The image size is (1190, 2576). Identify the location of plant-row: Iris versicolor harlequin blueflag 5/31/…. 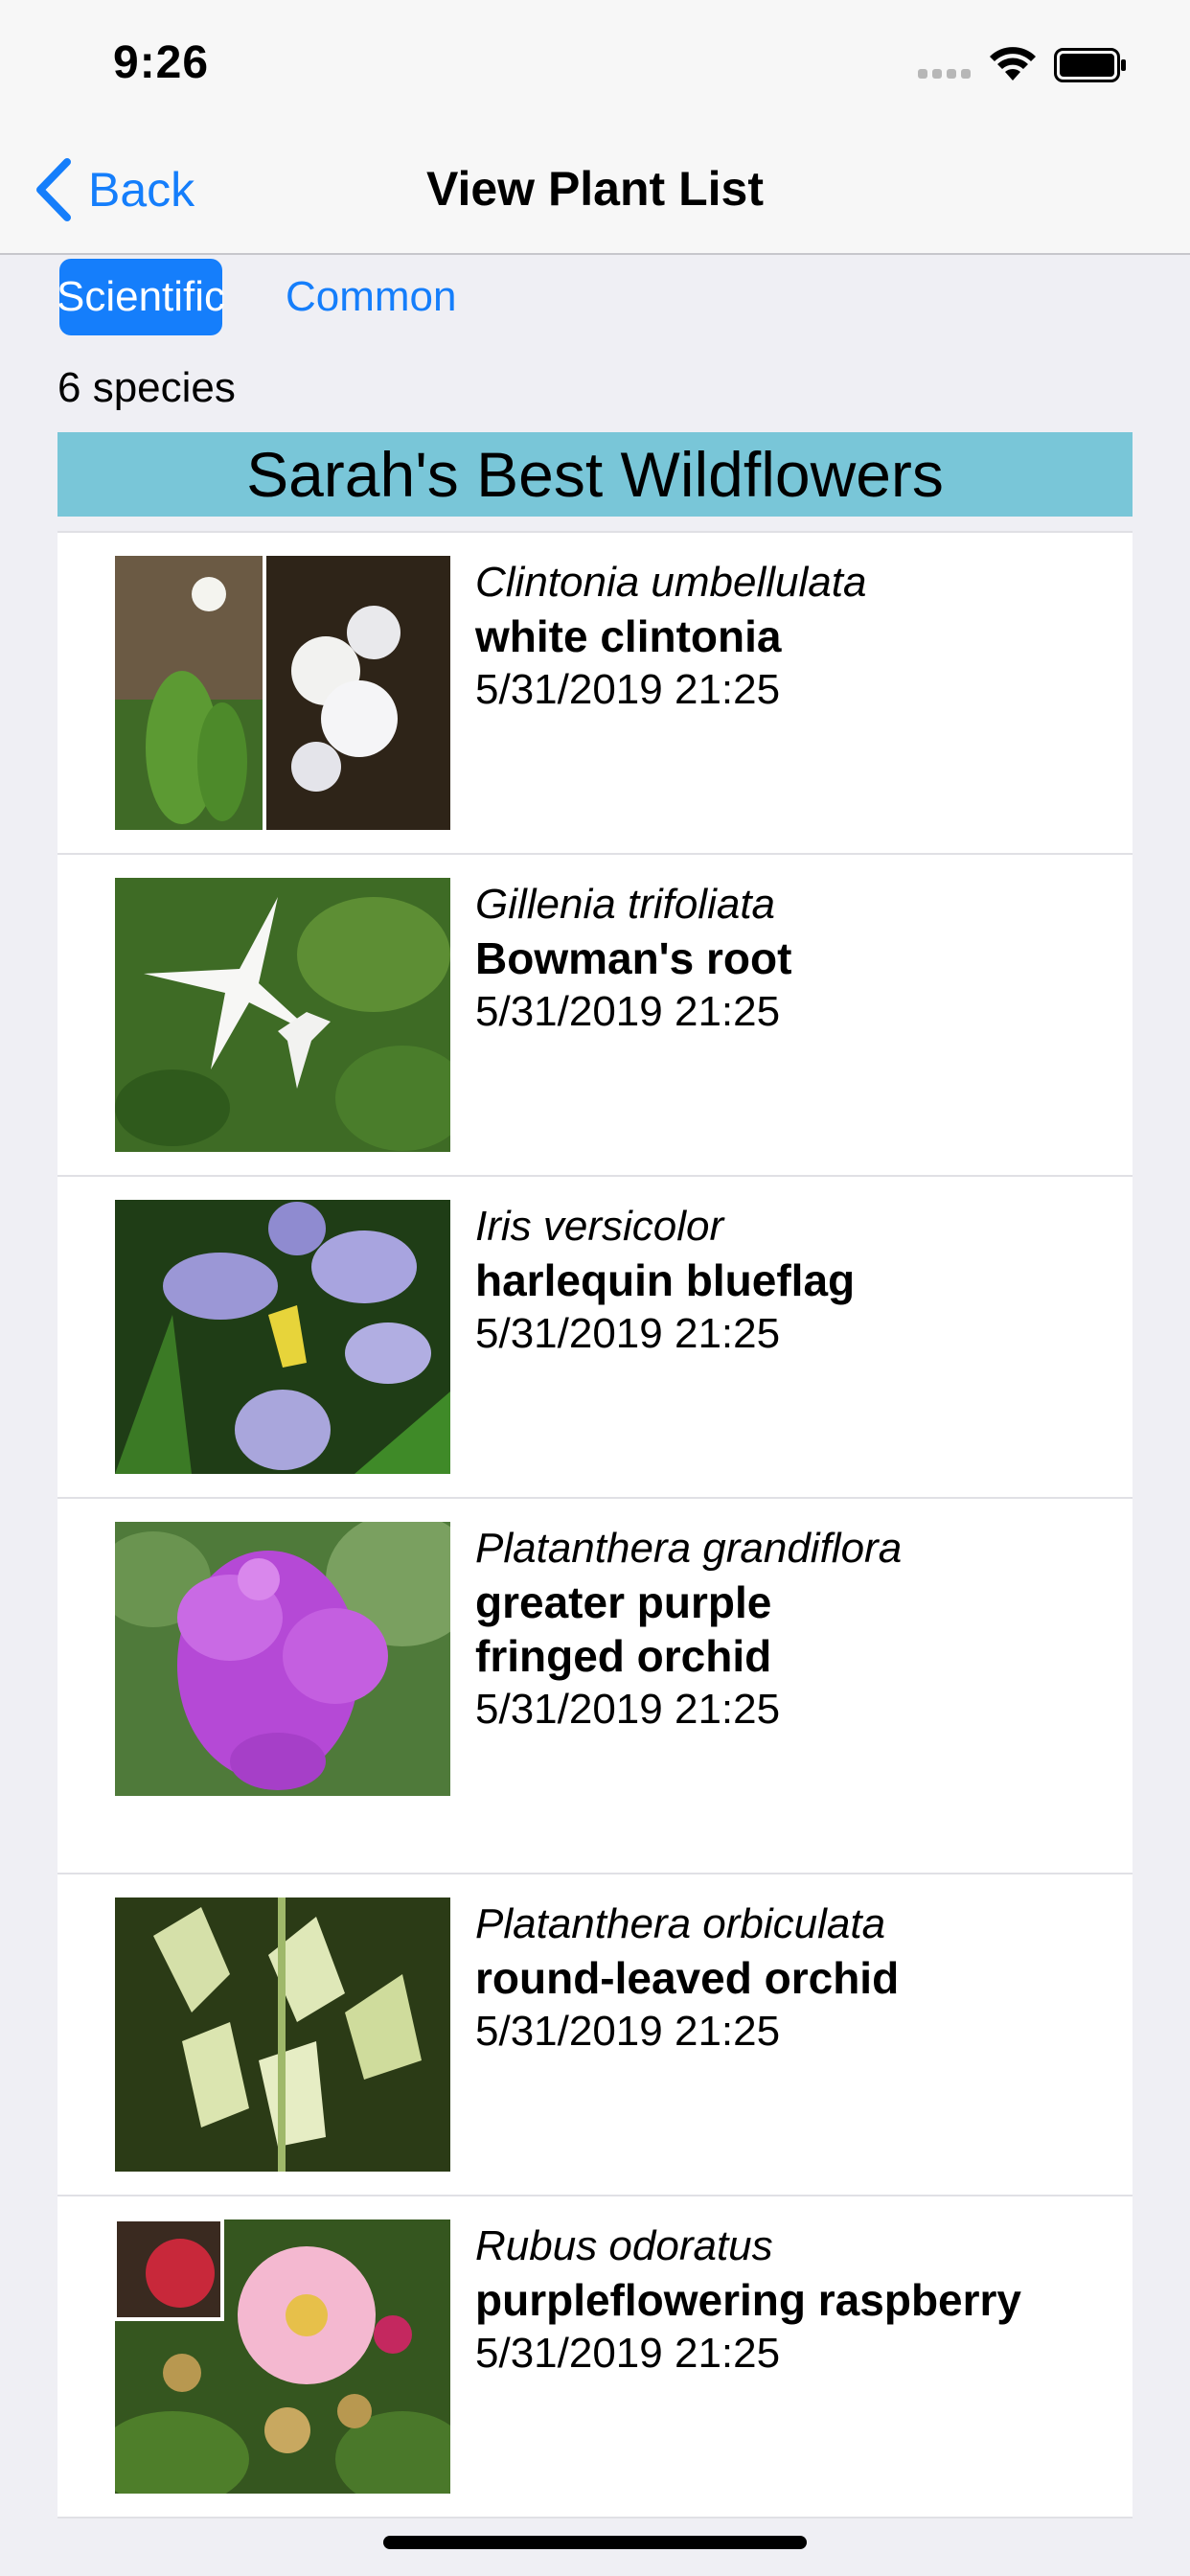
(595, 1338).